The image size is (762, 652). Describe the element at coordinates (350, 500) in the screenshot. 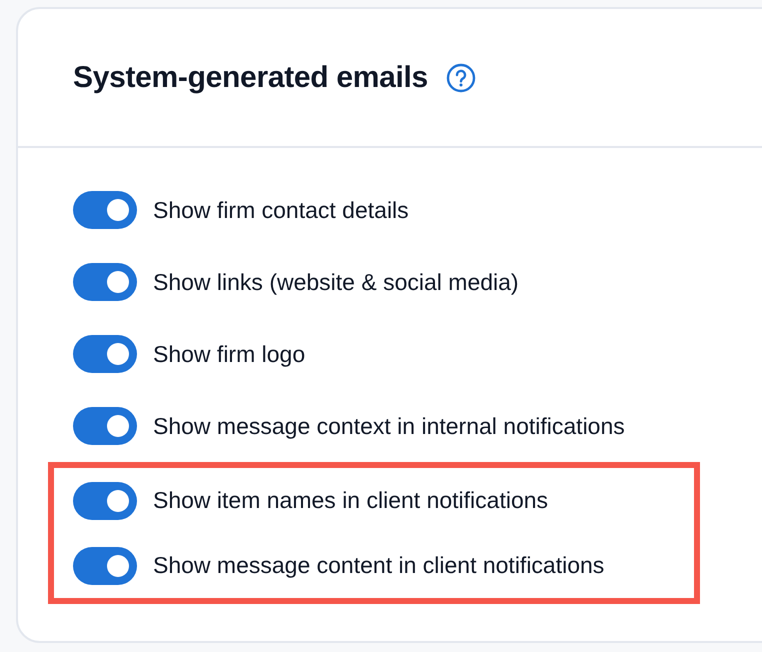

I see `toggle-label: Show item names in client notifications` at that location.